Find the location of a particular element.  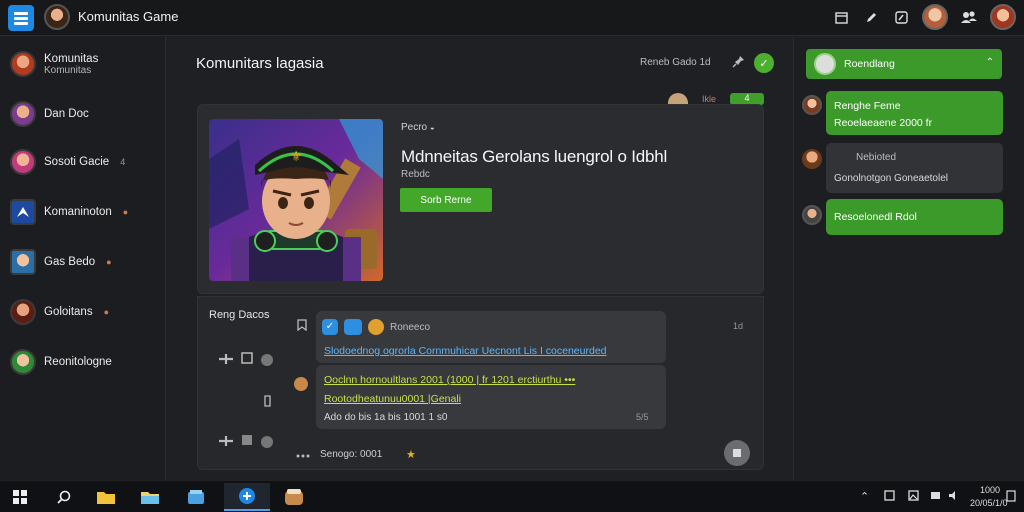

page-title: Komunitars lagasia is located at coordinates (260, 63).